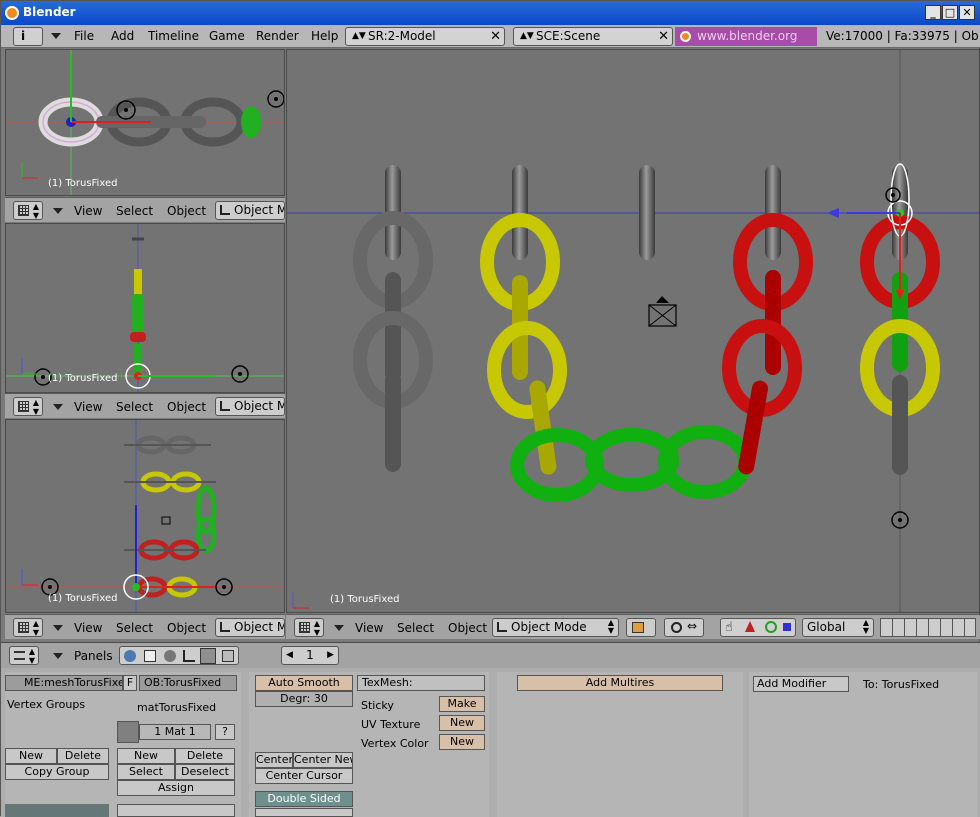 Image resolution: width=980 pixels, height=817 pixels. What do you see at coordinates (205, 756) in the screenshot?
I see `material-delete-button: Delete` at bounding box center [205, 756].